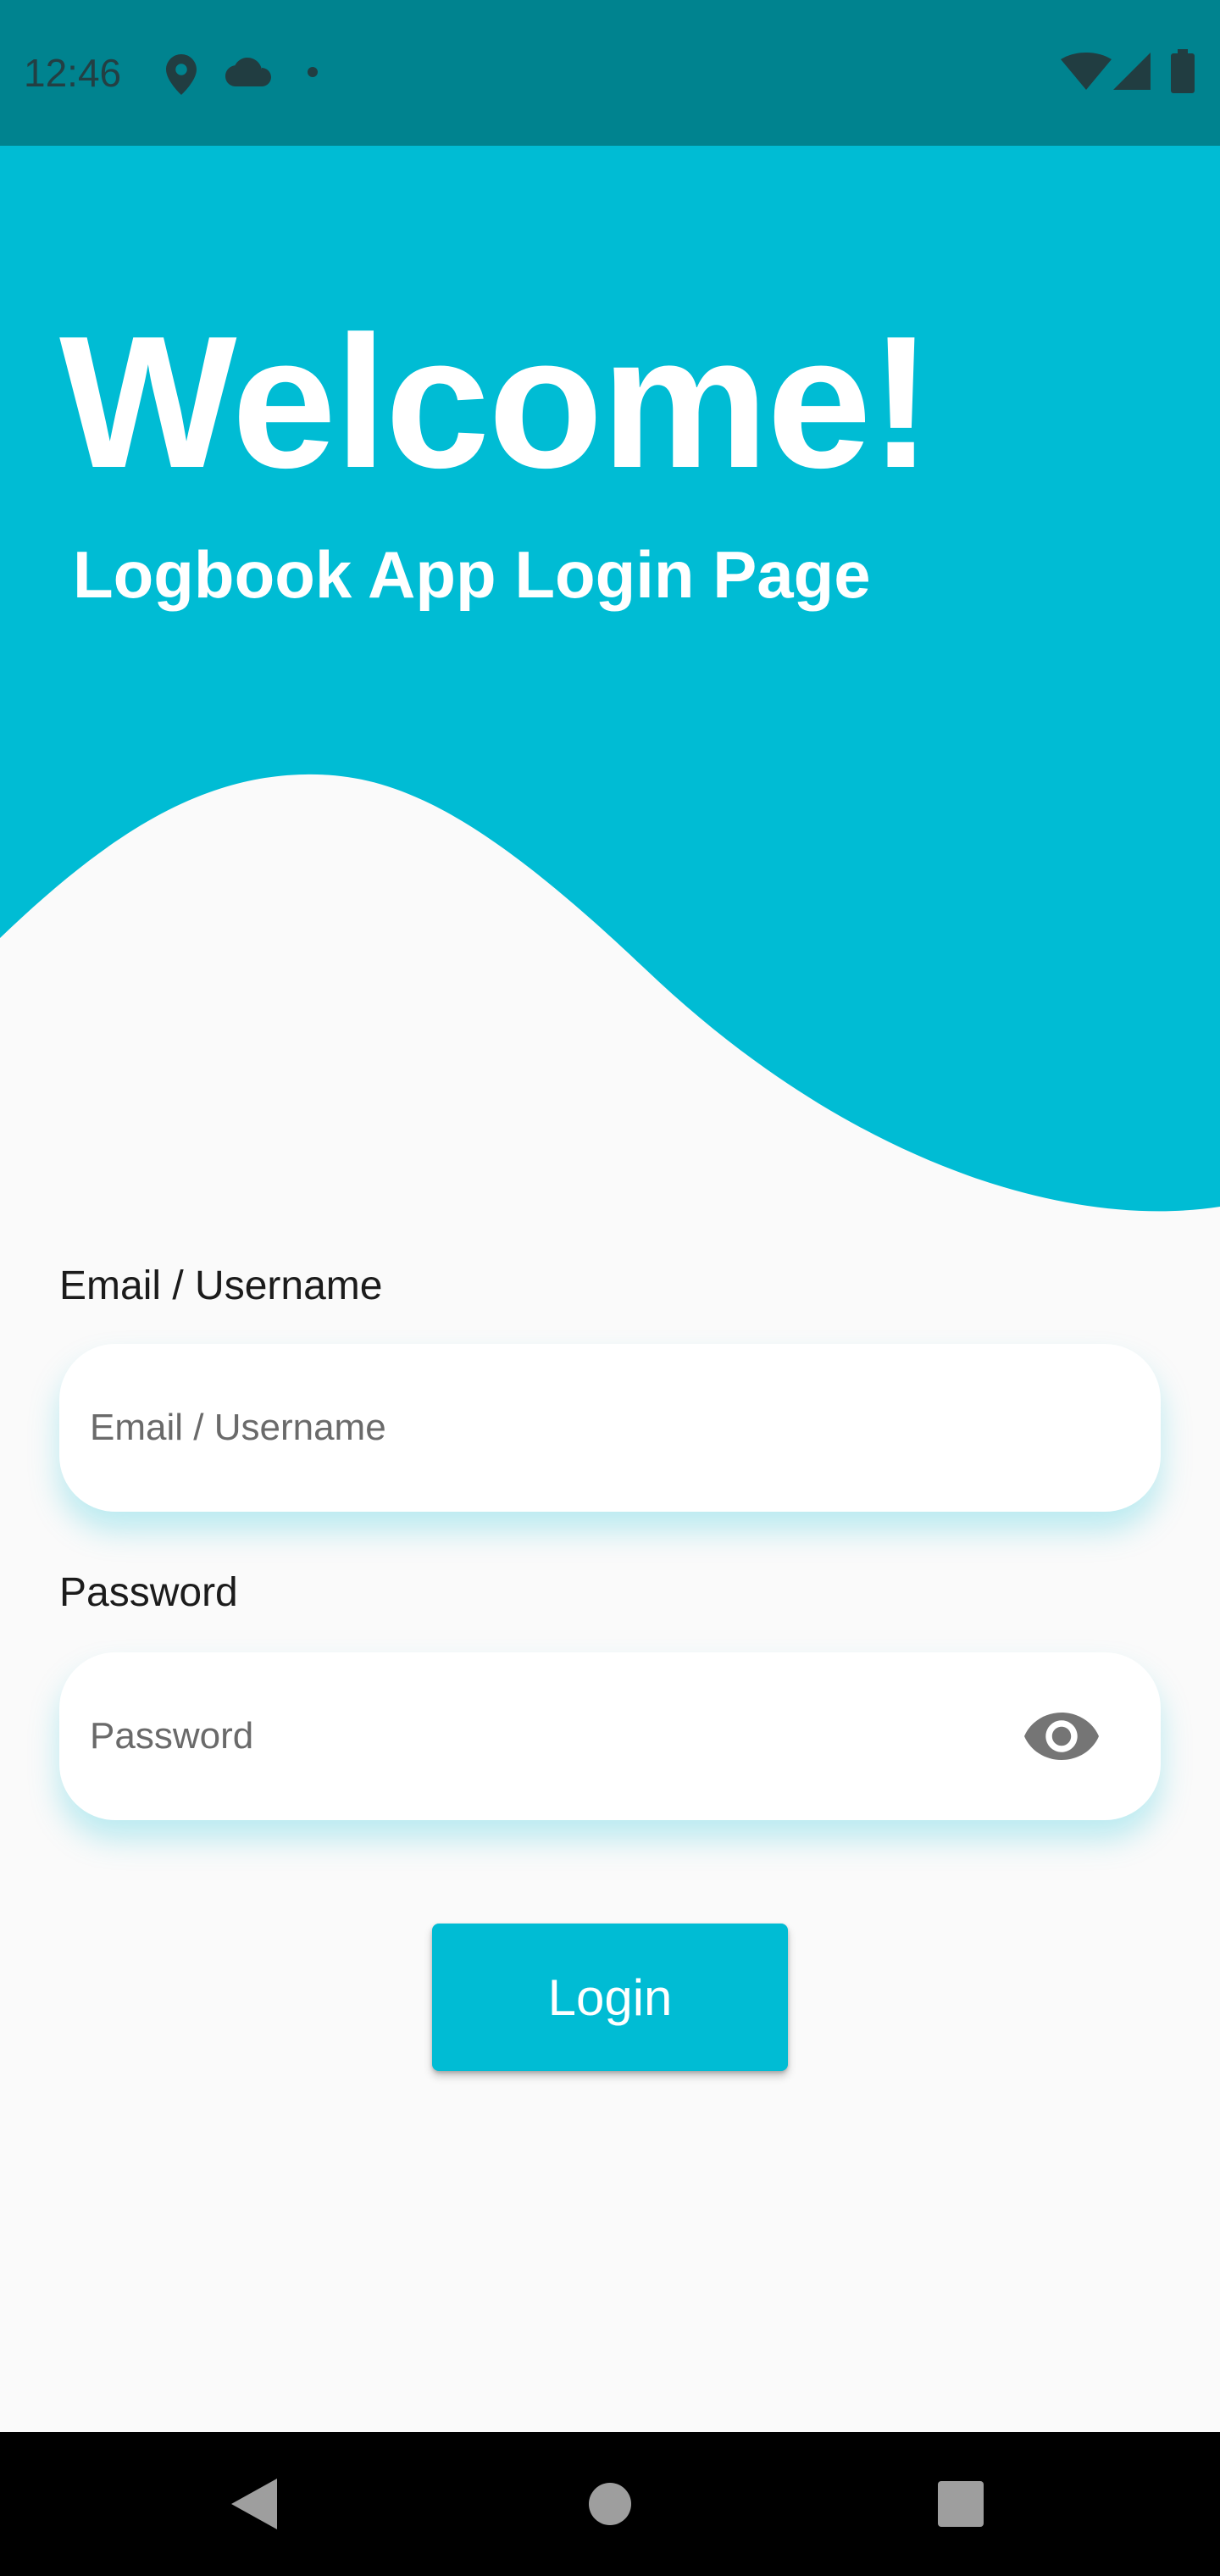  I want to click on location-icon, so click(181, 74).